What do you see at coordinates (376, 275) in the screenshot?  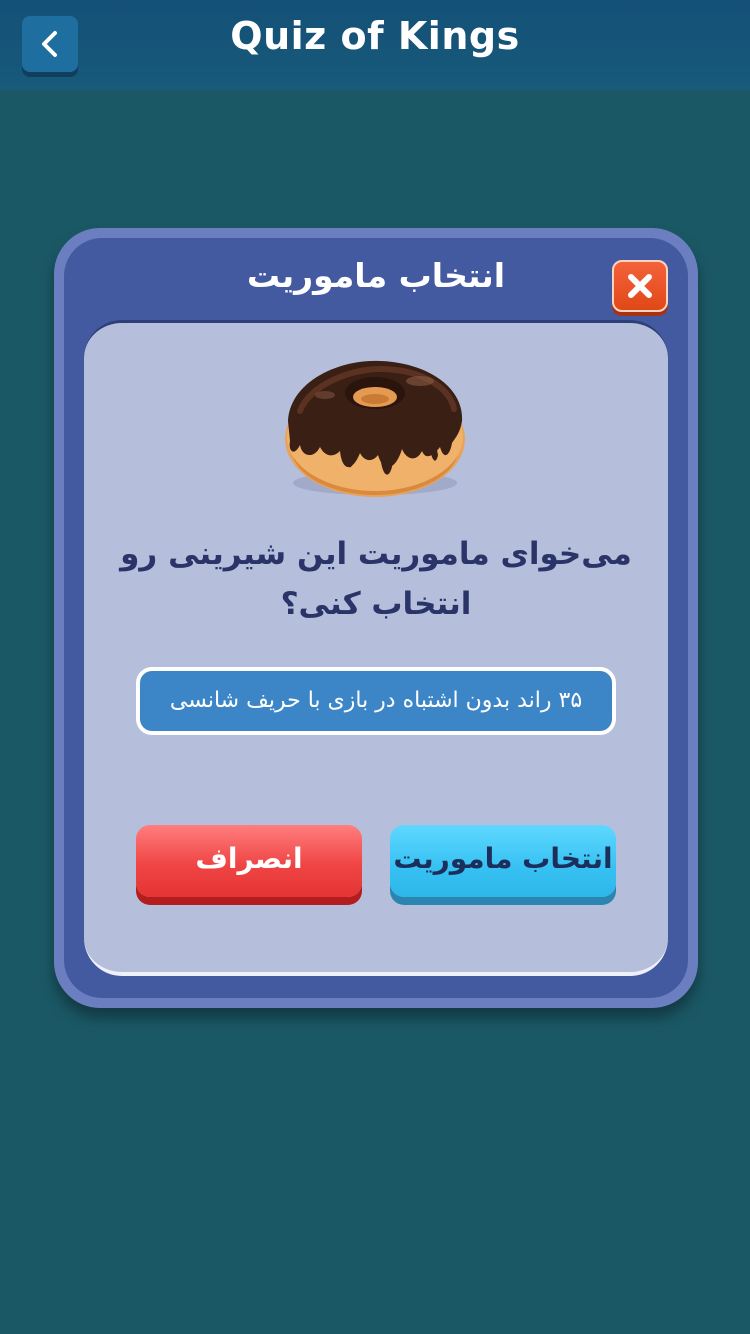 I see `dialog-title: انتخاب ماموریت` at bounding box center [376, 275].